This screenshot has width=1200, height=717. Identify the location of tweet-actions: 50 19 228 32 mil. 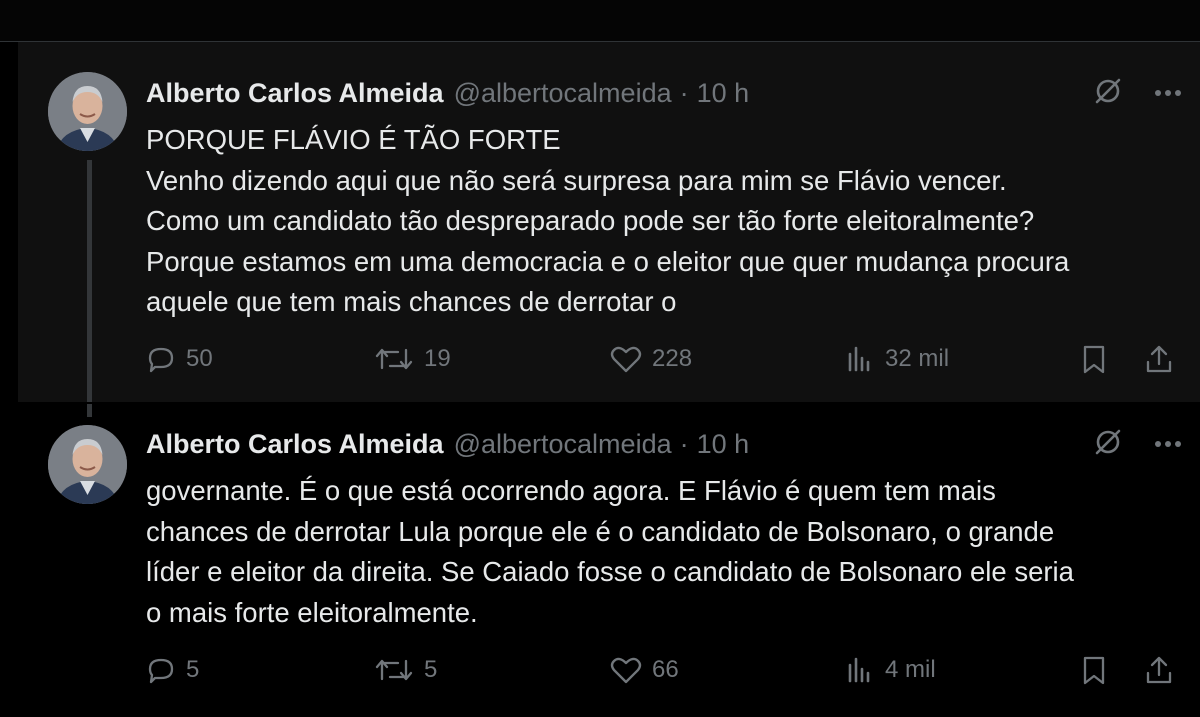
(663, 359).